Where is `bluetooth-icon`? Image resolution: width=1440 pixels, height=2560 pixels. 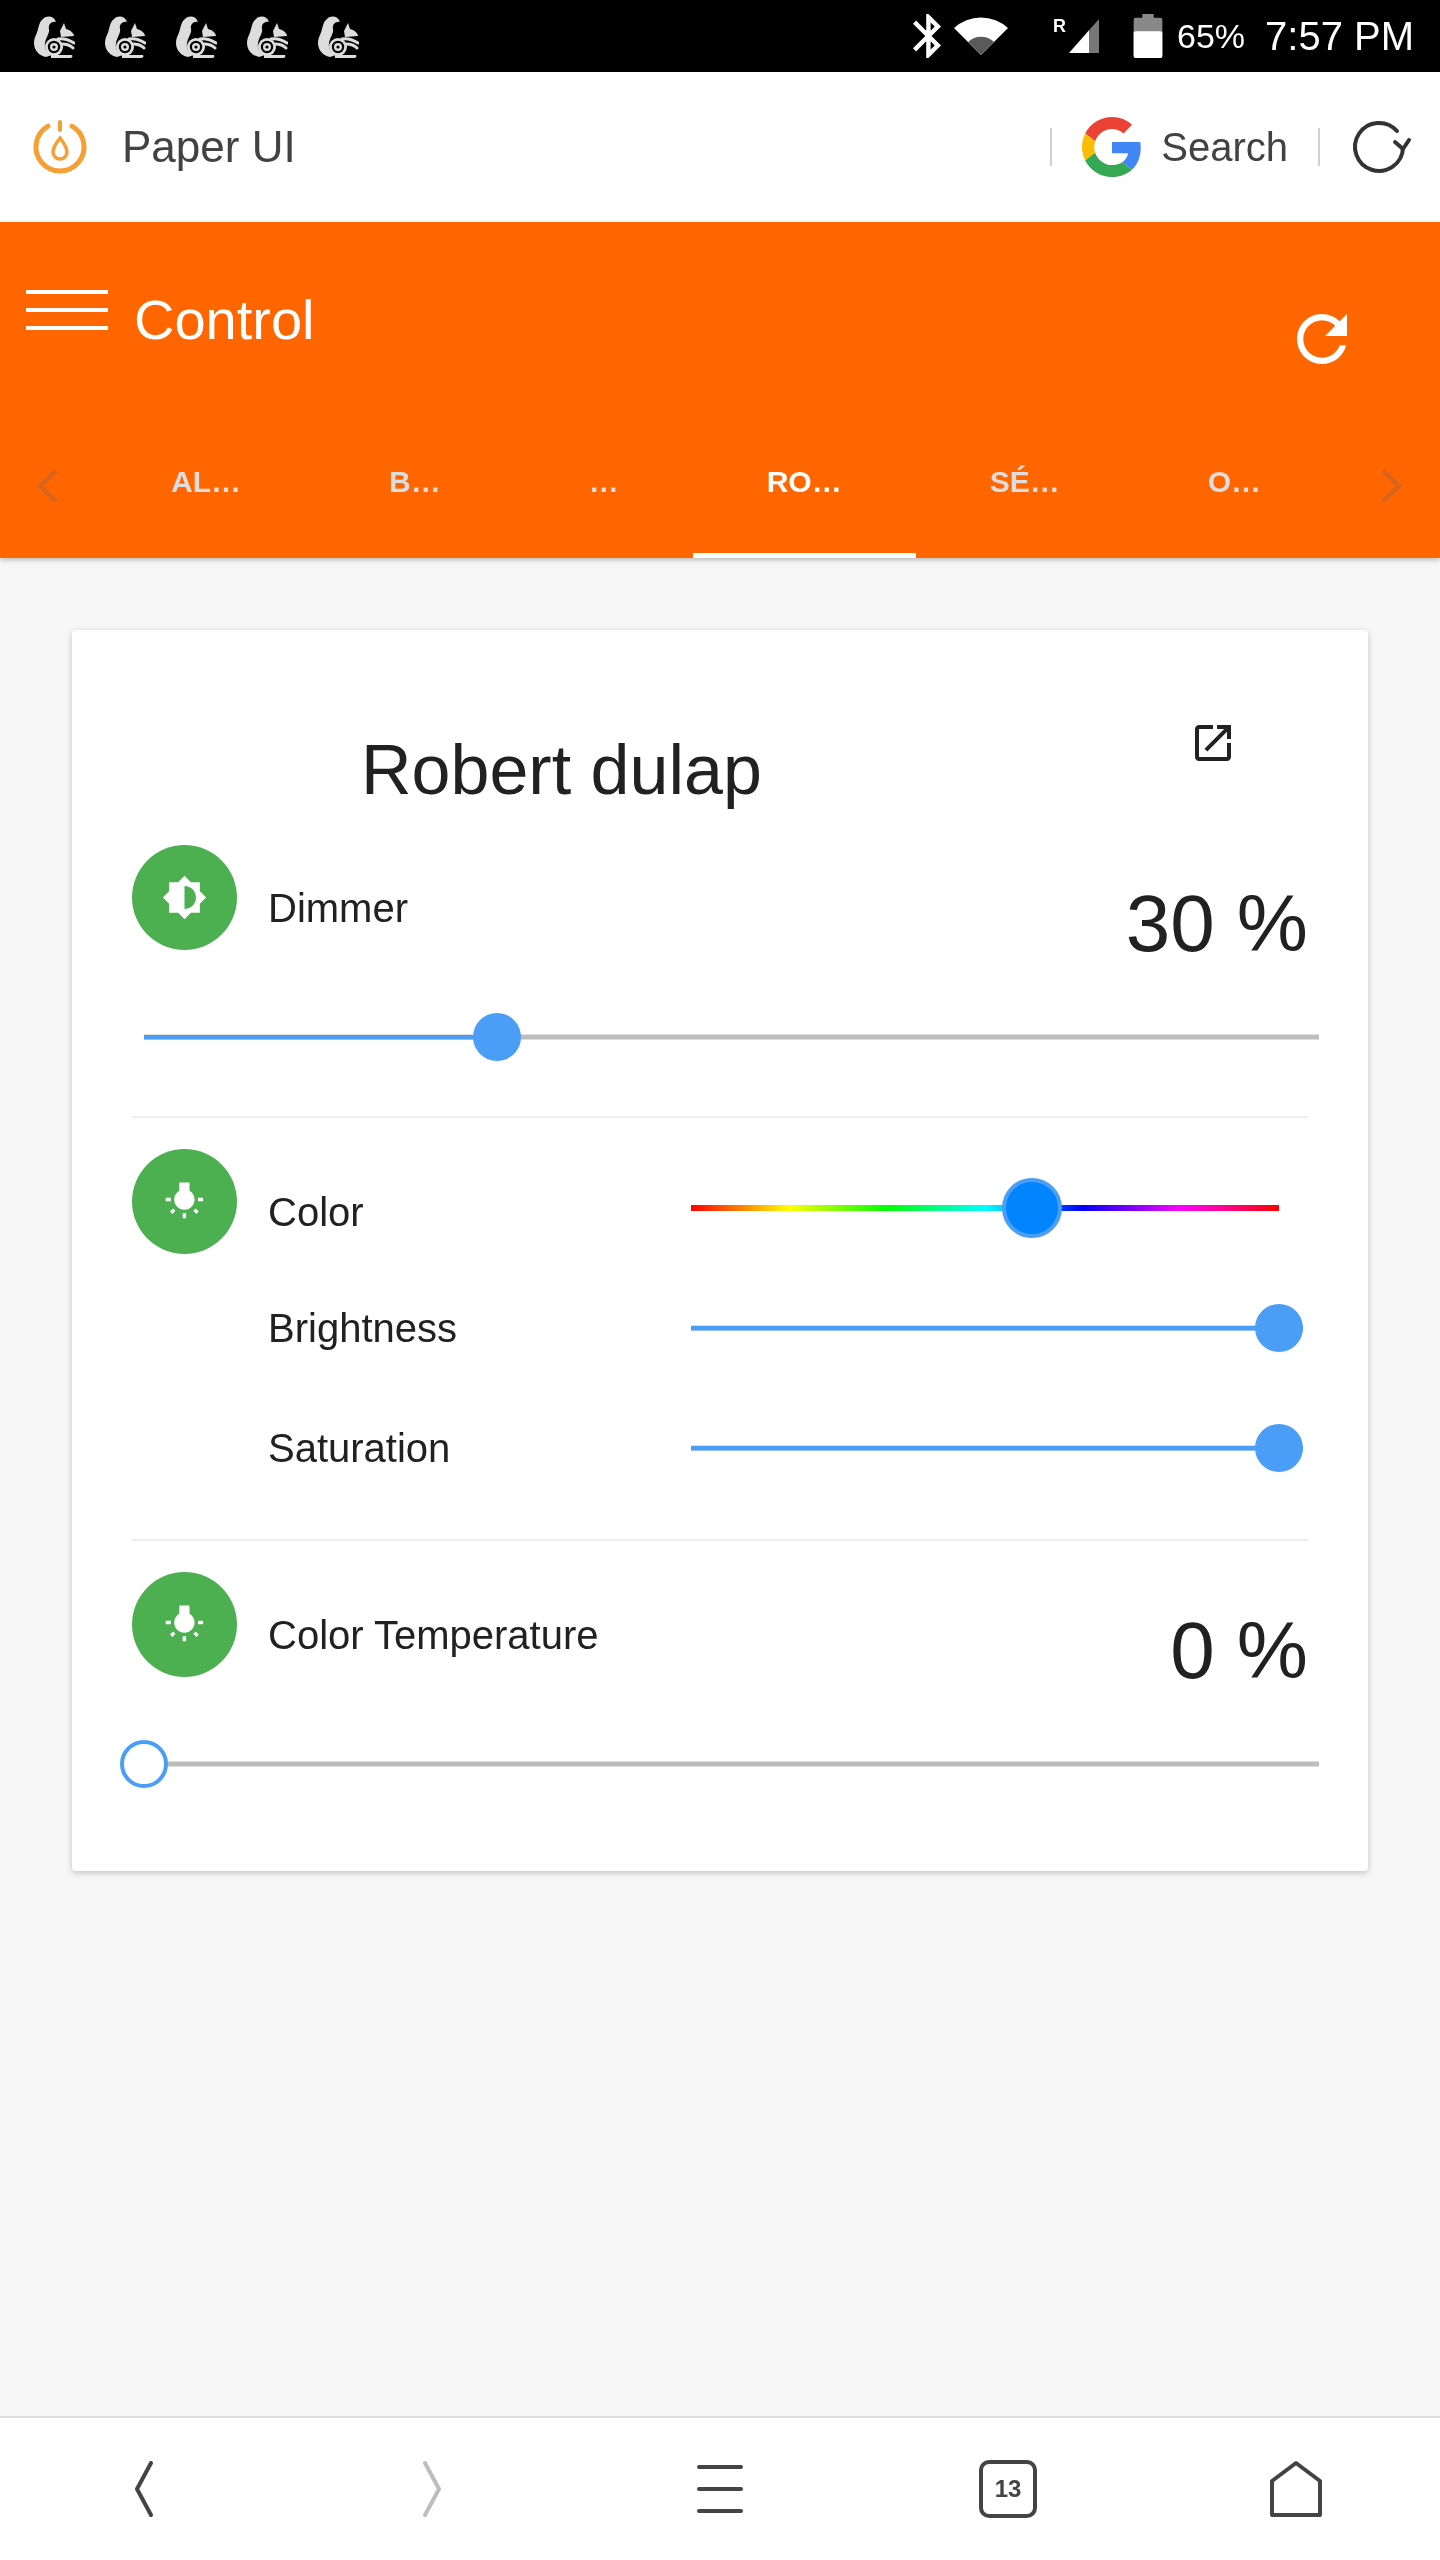 bluetooth-icon is located at coordinates (926, 36).